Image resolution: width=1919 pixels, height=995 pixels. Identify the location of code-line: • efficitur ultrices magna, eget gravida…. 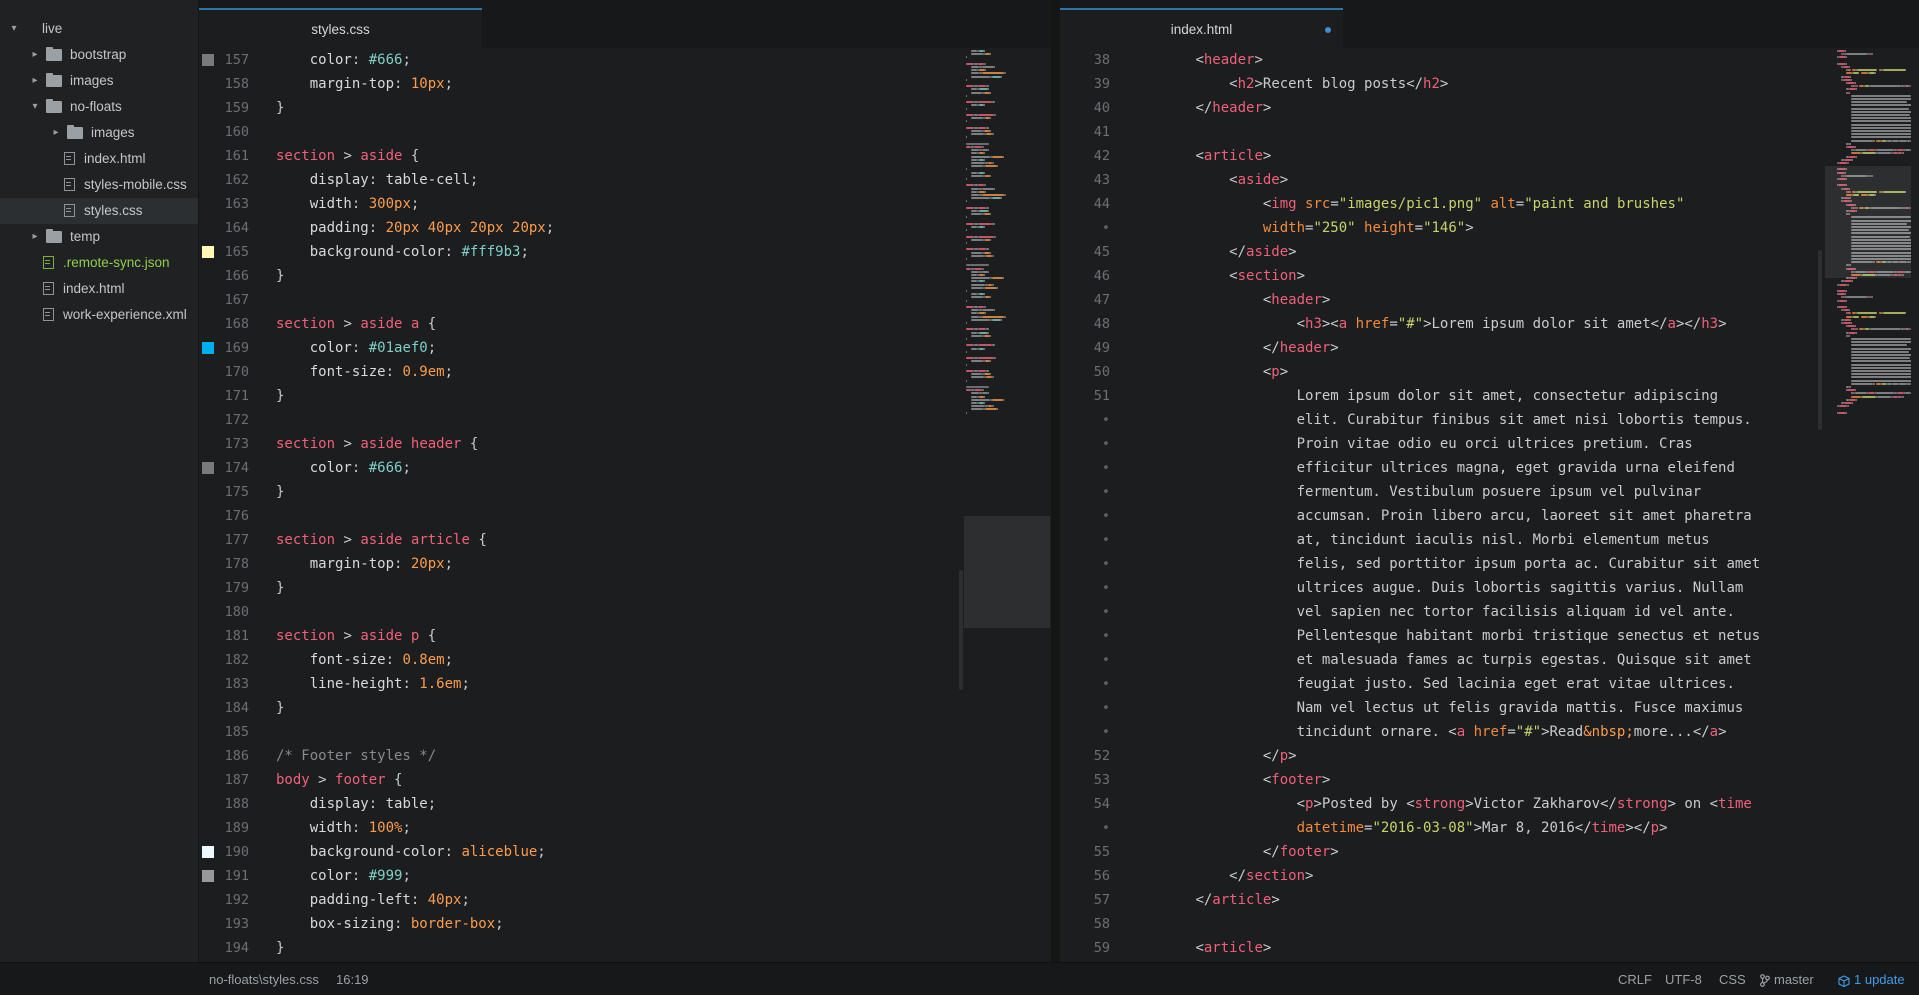
(1489, 468).